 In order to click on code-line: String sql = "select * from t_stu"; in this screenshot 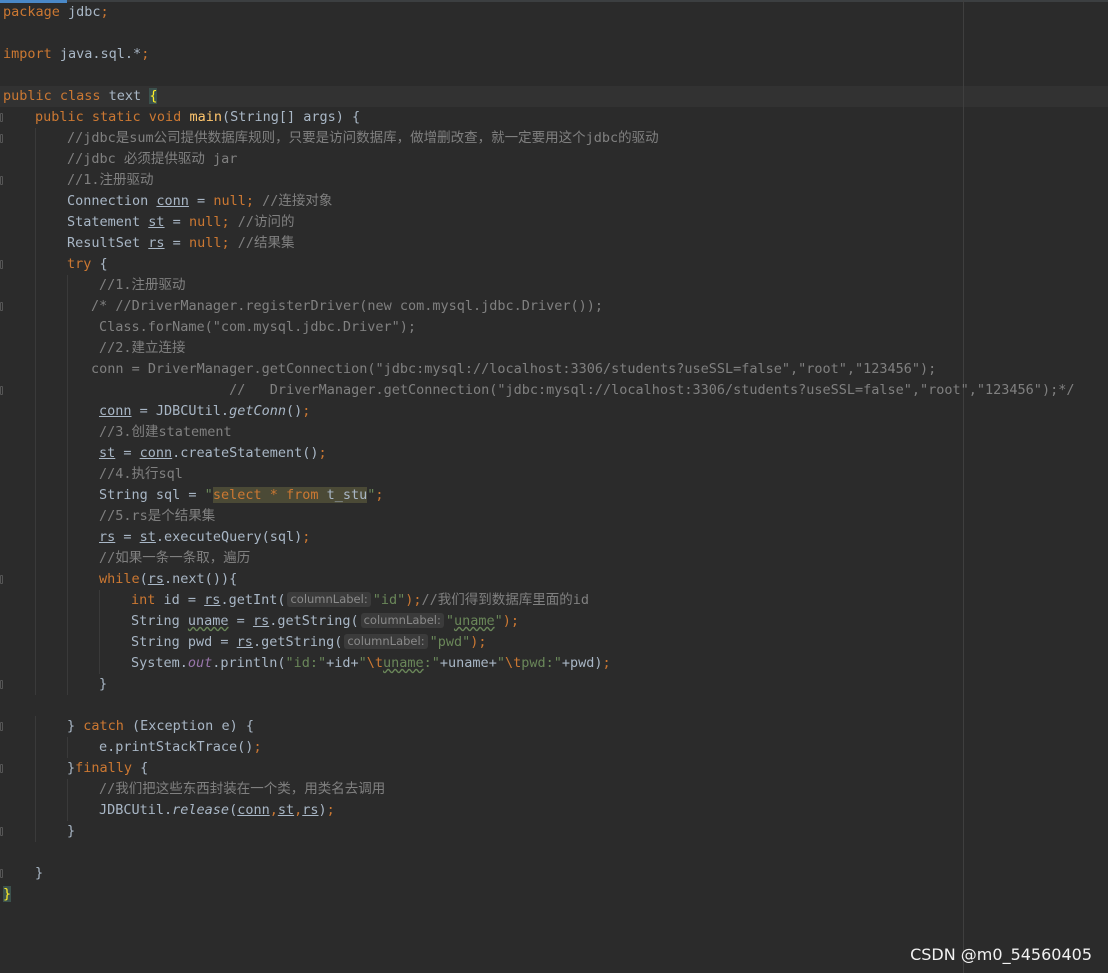, I will do `click(554, 495)`.